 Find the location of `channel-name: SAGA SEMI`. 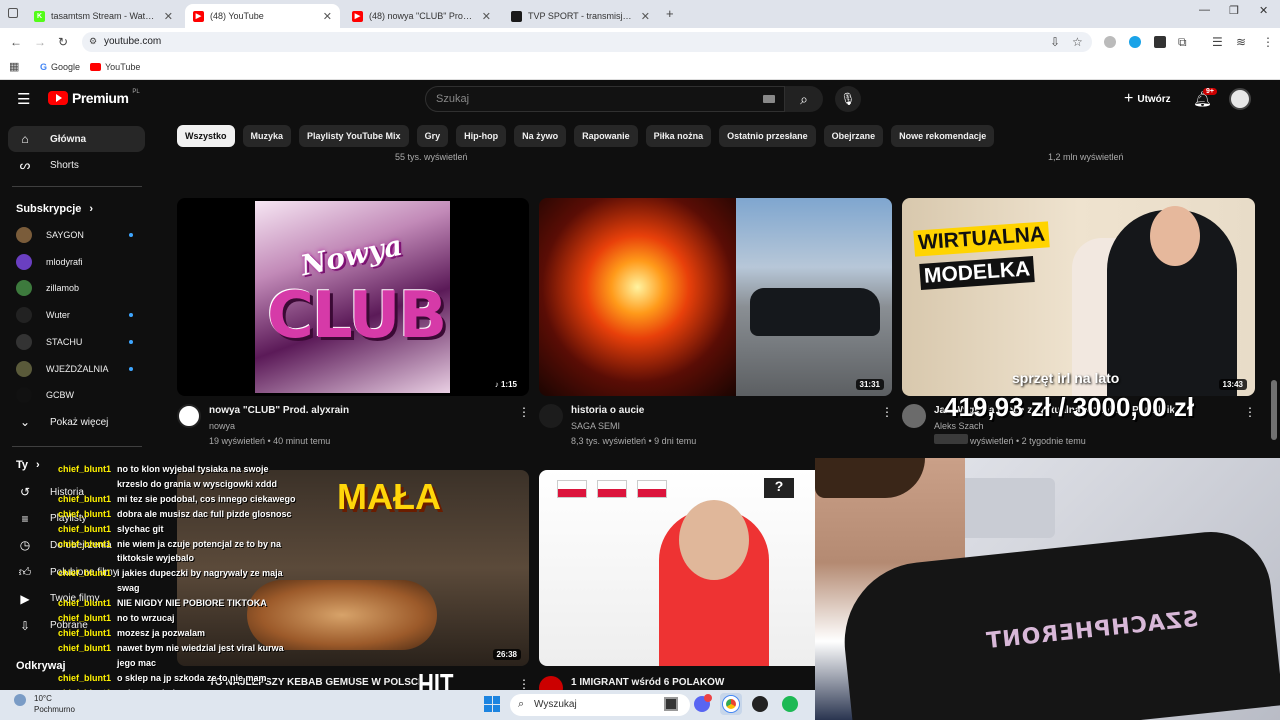

channel-name: SAGA SEMI is located at coordinates (595, 426).